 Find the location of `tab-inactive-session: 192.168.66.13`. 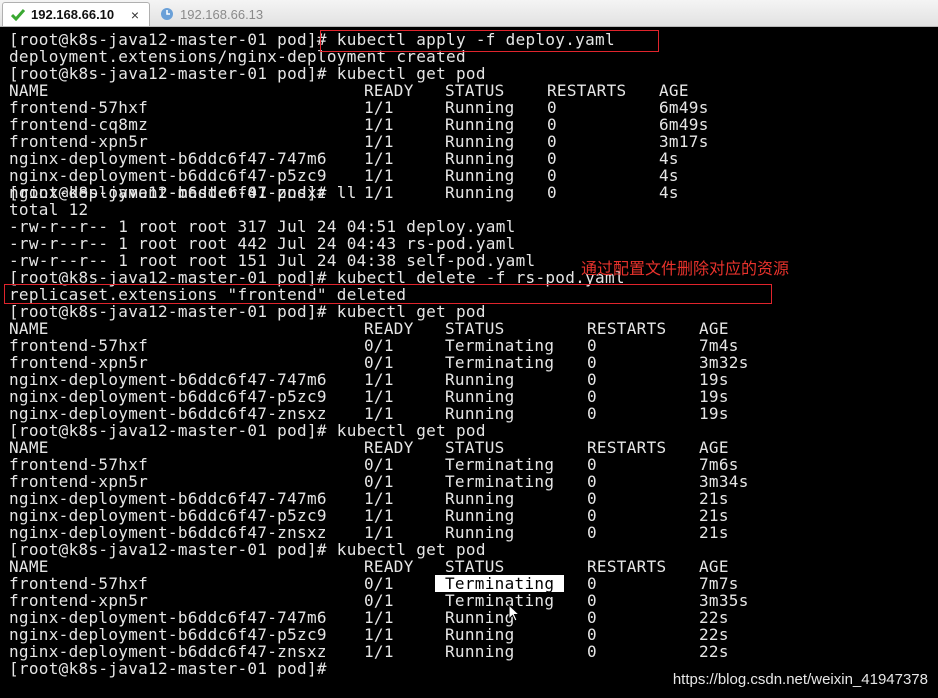

tab-inactive-session: 192.168.66.13 is located at coordinates (232, 14).